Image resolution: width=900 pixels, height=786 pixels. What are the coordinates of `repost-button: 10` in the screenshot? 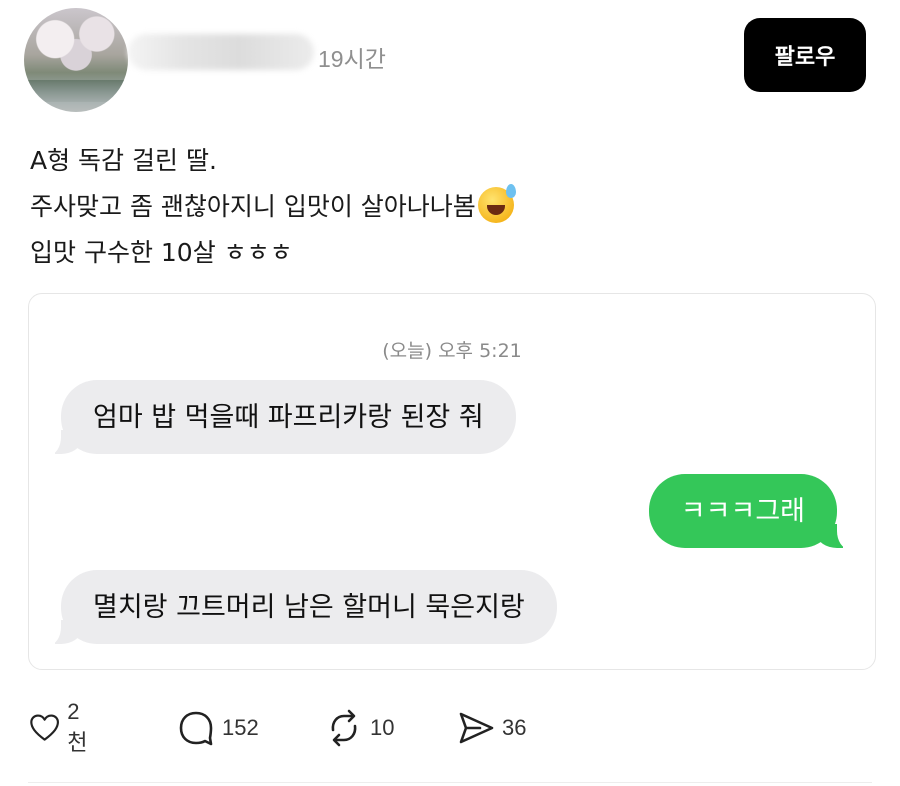 It's located at (359, 728).